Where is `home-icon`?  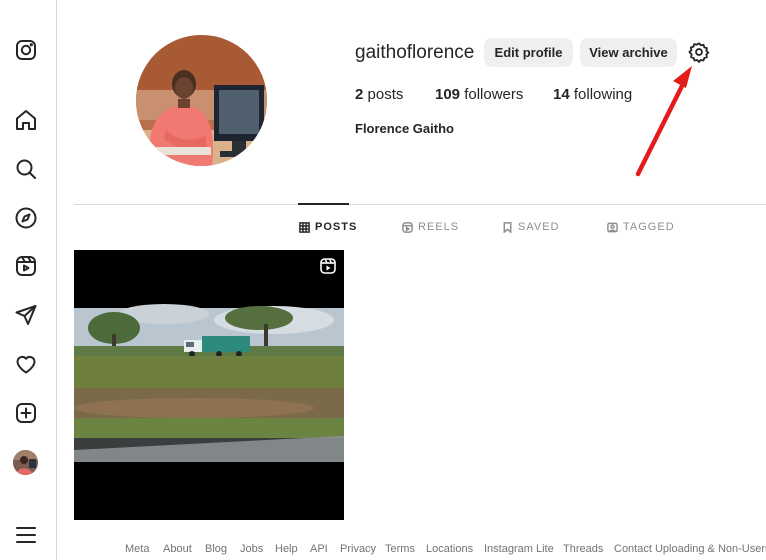
home-icon is located at coordinates (26, 120).